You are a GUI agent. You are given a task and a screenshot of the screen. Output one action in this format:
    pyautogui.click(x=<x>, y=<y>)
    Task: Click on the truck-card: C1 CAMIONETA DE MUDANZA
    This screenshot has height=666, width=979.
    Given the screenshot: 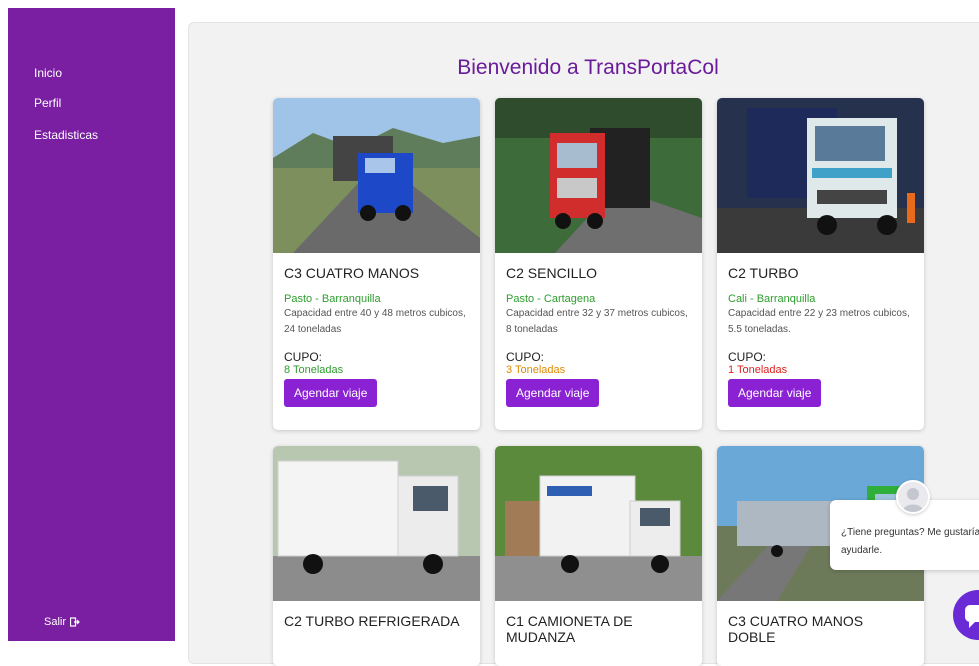 What is the action you would take?
    pyautogui.click(x=598, y=556)
    